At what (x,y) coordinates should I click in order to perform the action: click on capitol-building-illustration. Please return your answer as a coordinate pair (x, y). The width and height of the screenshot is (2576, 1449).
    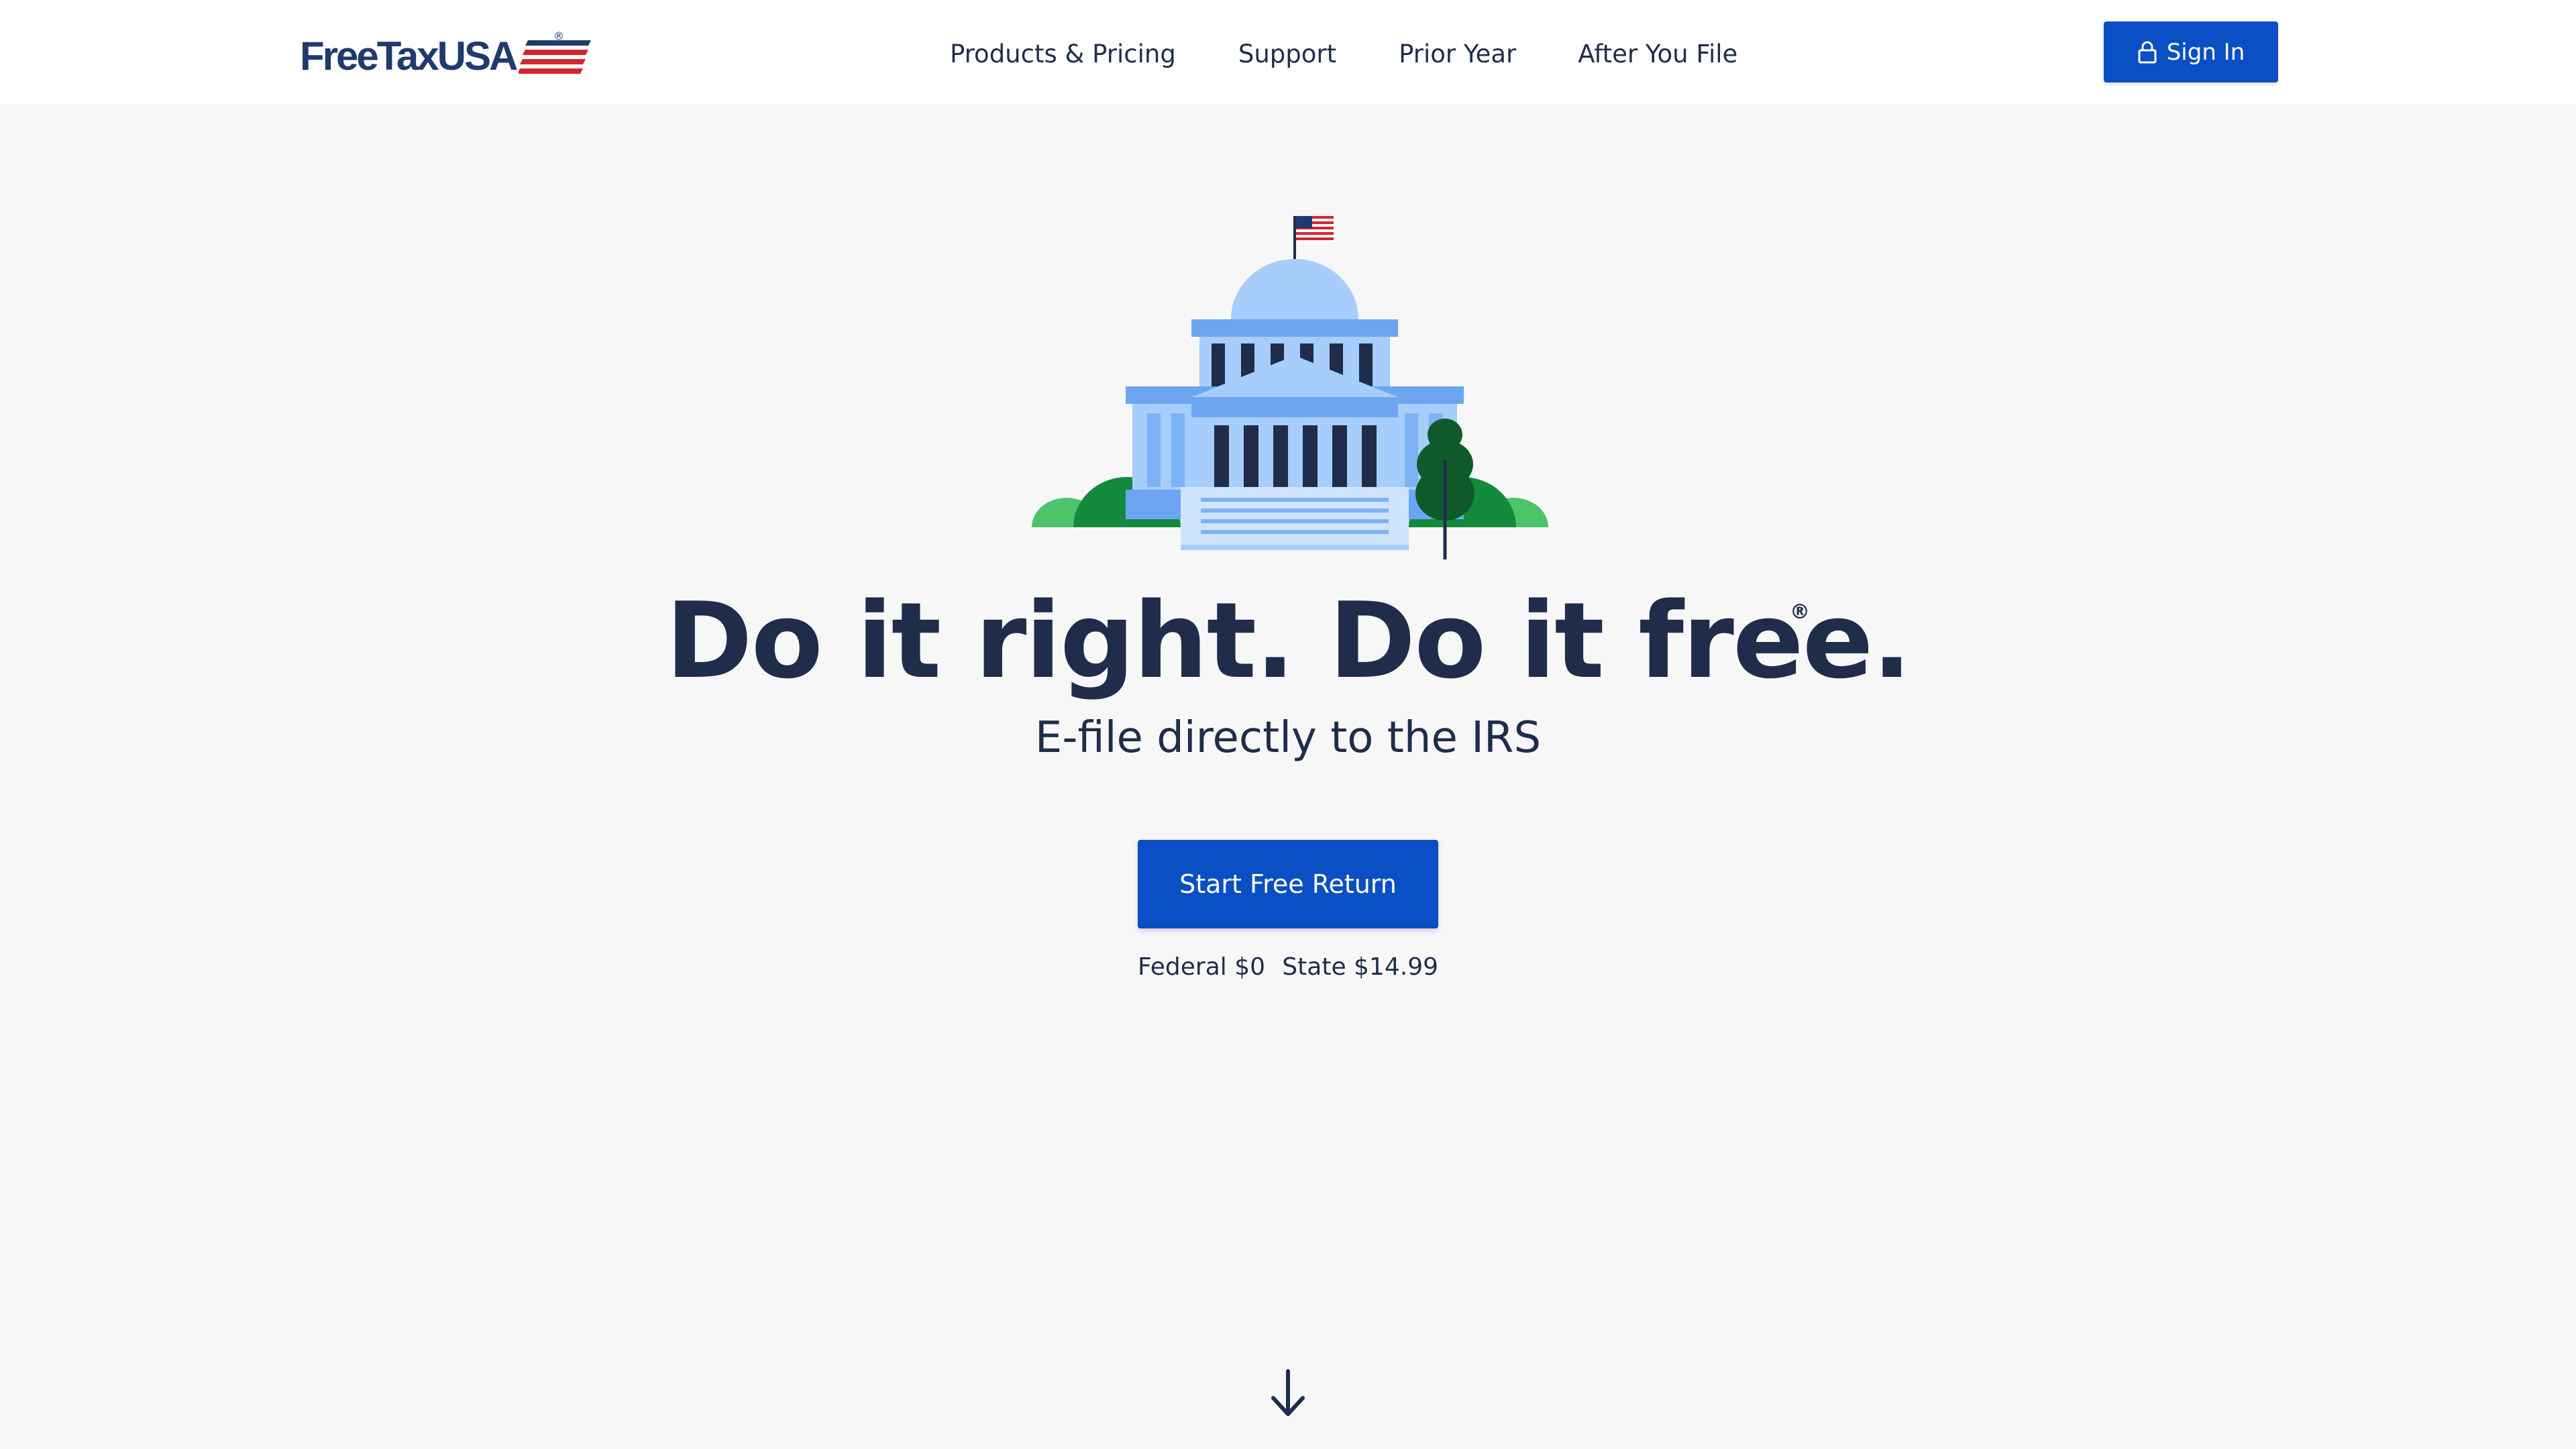
    Looking at the image, I should click on (1288, 388).